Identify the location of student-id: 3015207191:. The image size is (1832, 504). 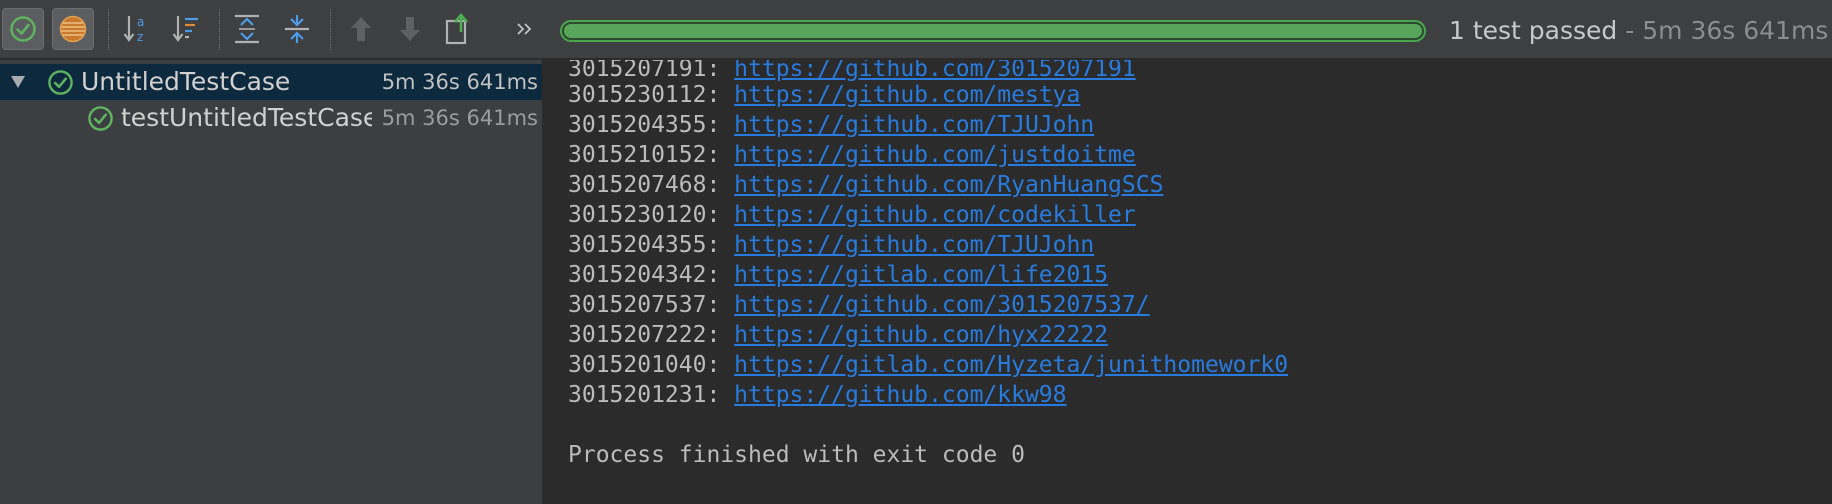
(651, 71).